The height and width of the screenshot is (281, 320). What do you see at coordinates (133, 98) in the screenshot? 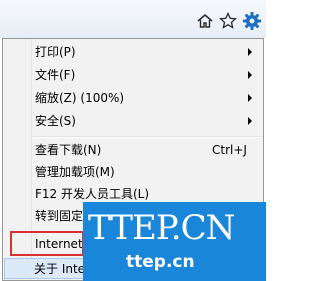
I see `menu-item-zoom: 缩放(Z) (100%)` at bounding box center [133, 98].